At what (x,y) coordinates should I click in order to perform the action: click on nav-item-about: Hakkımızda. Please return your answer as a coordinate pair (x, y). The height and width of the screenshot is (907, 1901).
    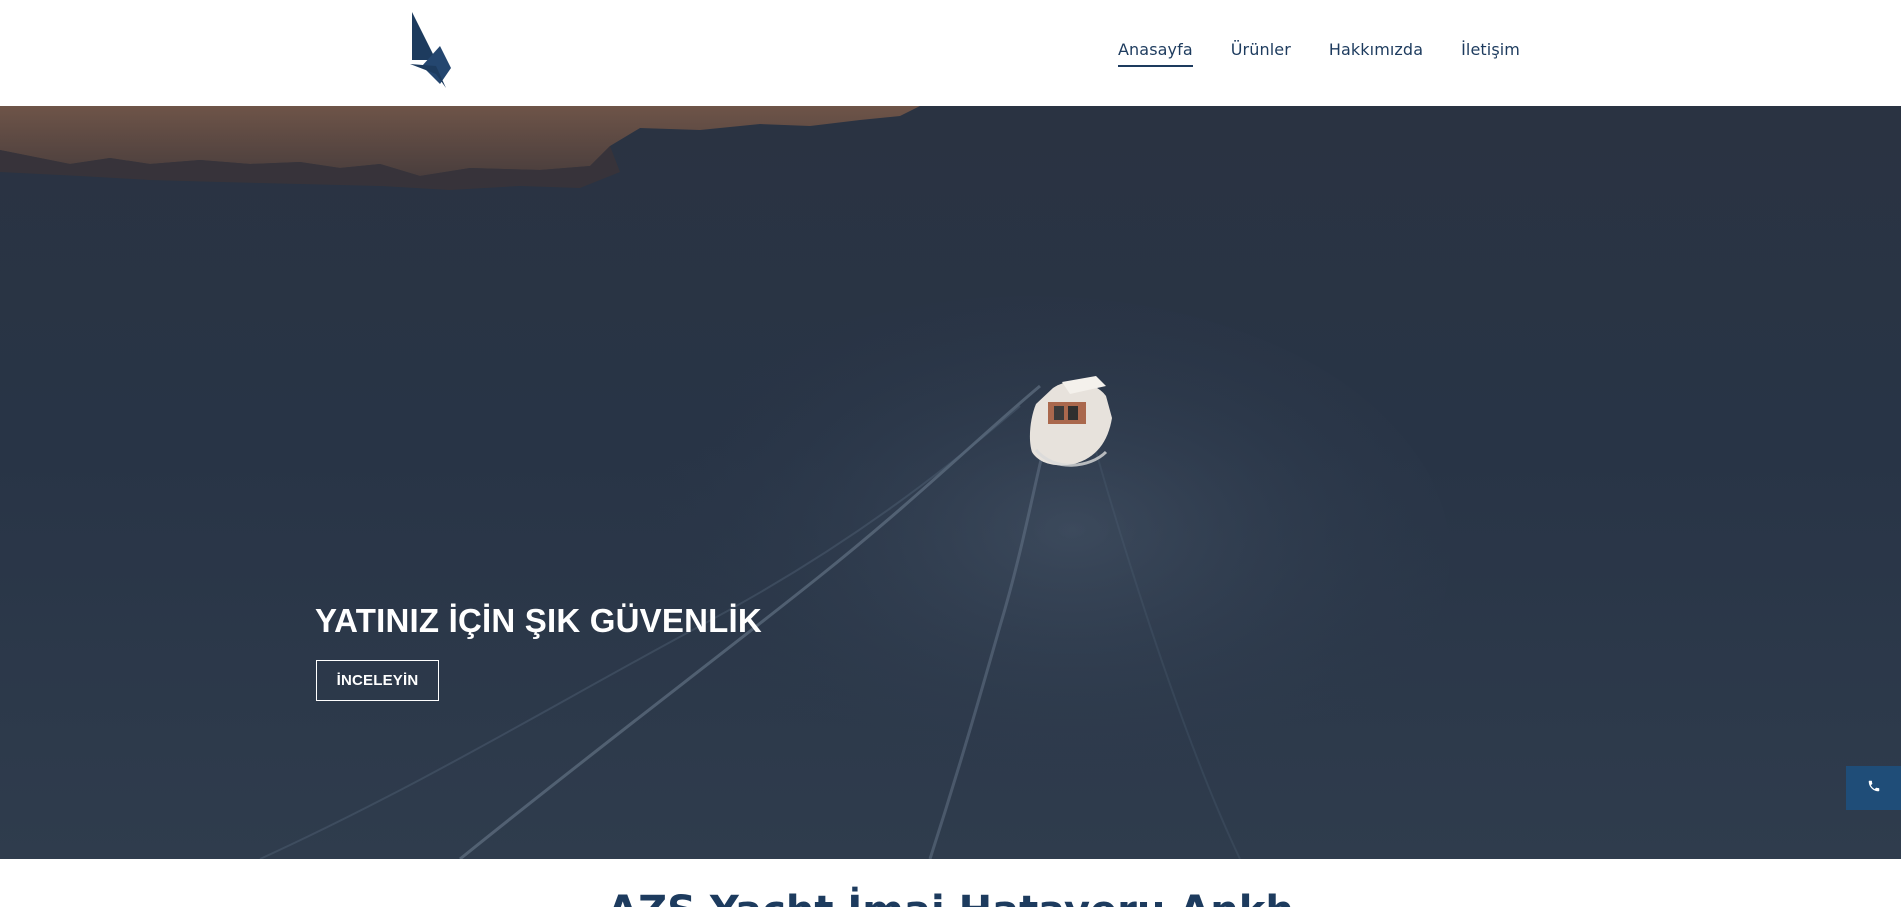
    Looking at the image, I should click on (1376, 53).